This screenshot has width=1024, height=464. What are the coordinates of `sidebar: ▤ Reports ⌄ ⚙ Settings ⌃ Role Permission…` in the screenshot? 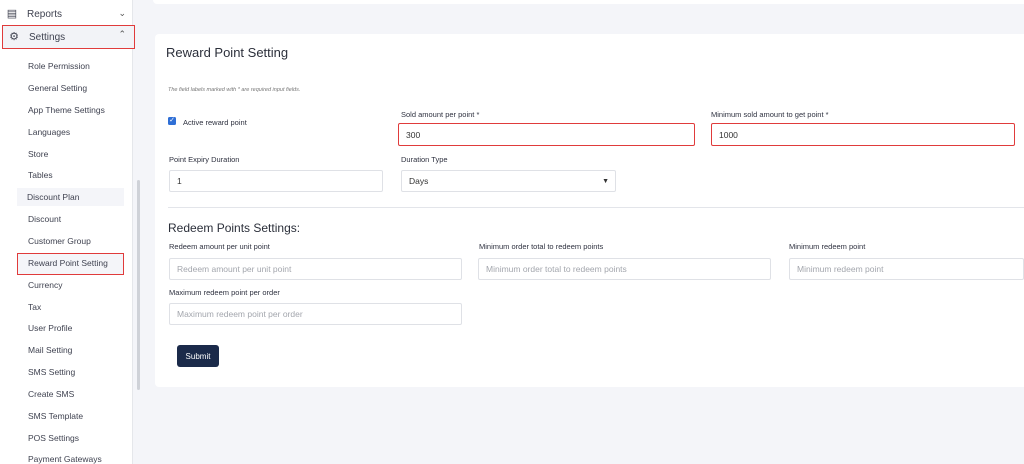 It's located at (67, 232).